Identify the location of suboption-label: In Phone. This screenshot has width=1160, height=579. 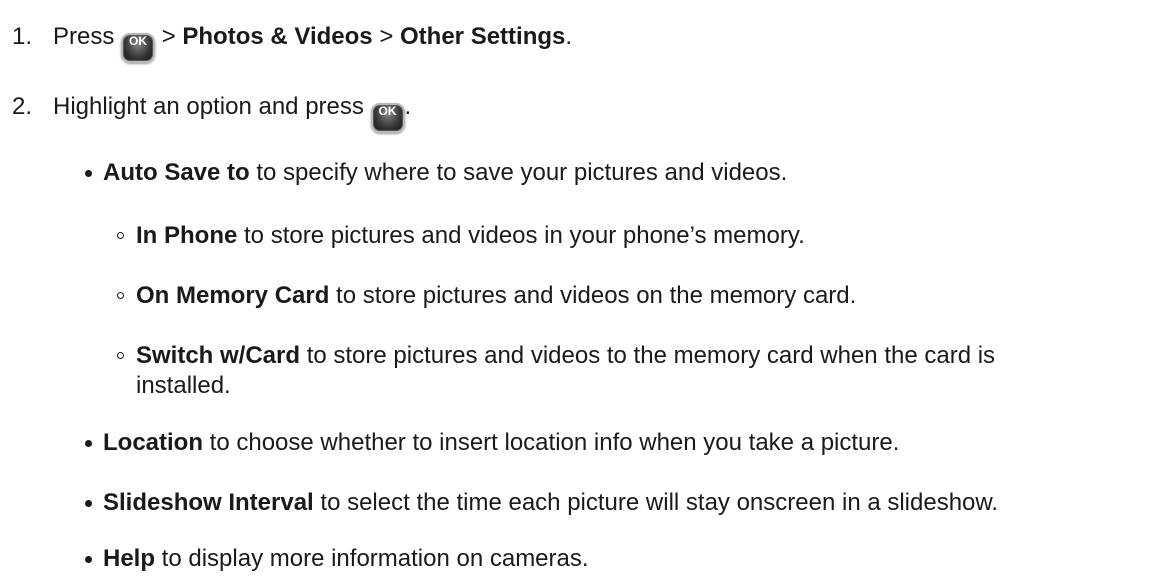
(187, 235).